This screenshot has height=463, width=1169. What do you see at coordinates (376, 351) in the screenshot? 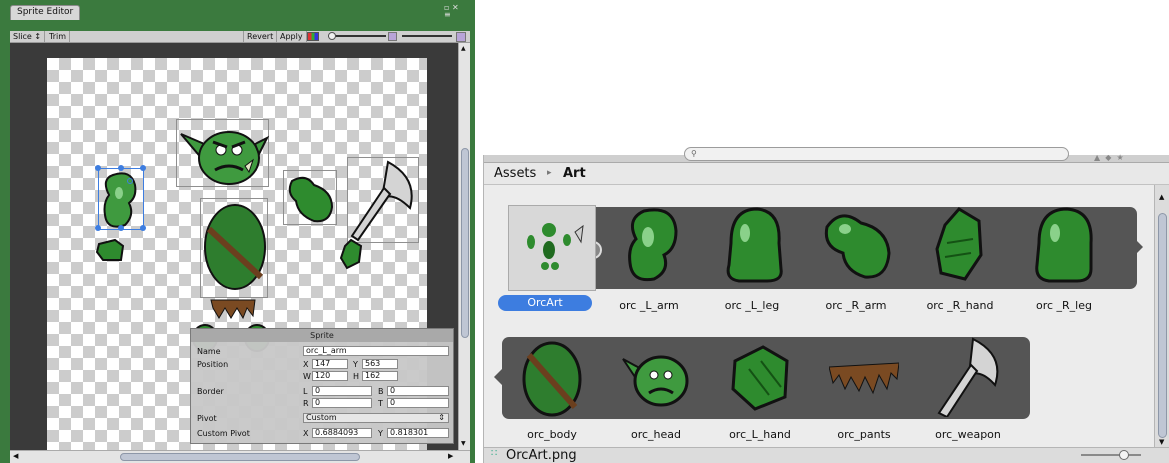
I see `name-field: orc_L_arm` at bounding box center [376, 351].